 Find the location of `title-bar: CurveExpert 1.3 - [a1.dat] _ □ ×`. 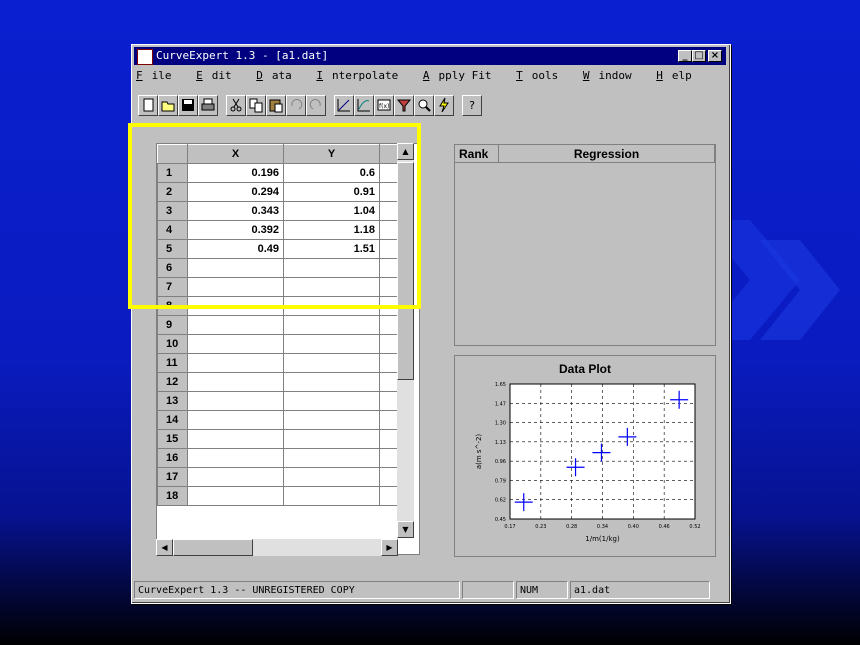

title-bar: CurveExpert 1.3 - [a1.dat] _ □ × is located at coordinates (430, 56).